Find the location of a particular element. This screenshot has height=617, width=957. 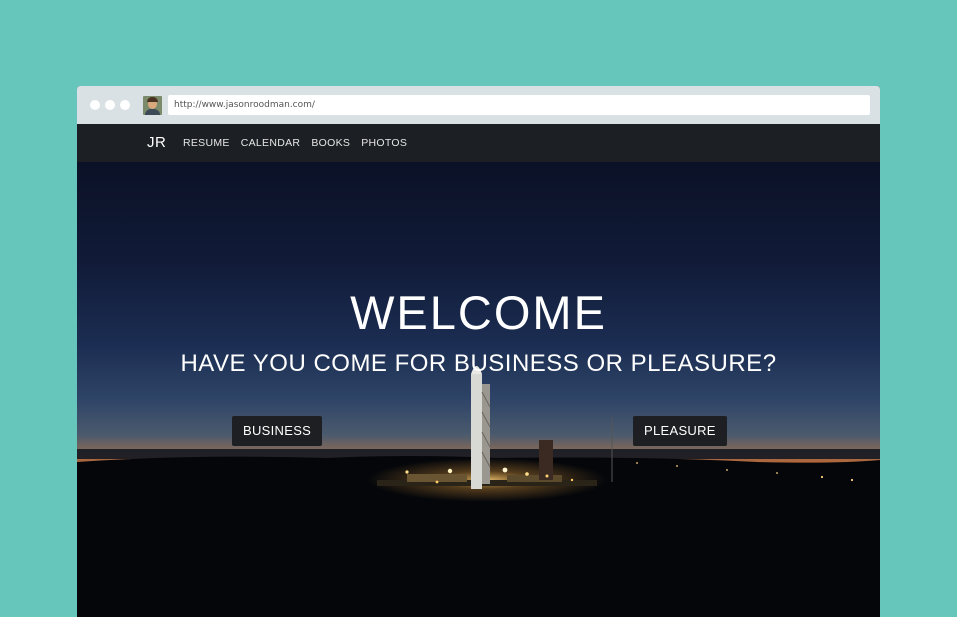

business-button: BUSINESS is located at coordinates (277, 431).